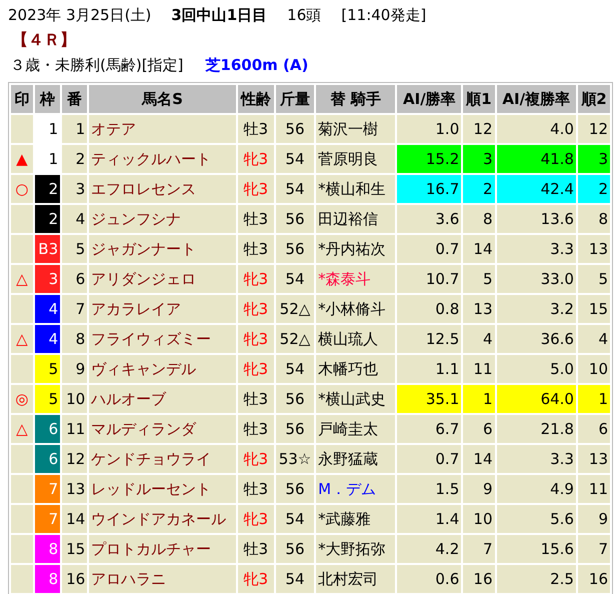 Image resolution: width=615 pixels, height=594 pixels. What do you see at coordinates (429, 489) in the screenshot?
I see `table-cell: 1.5` at bounding box center [429, 489].